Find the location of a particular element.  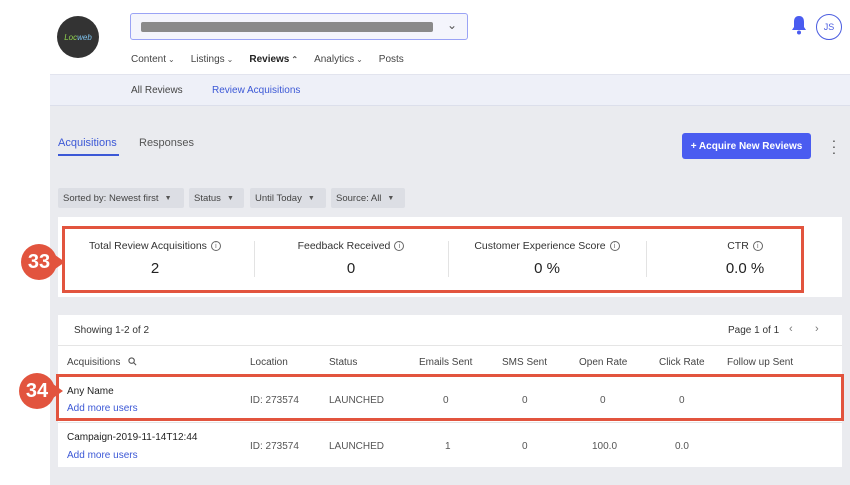

column-header-click-rate: Click Rate is located at coordinates (682, 362).